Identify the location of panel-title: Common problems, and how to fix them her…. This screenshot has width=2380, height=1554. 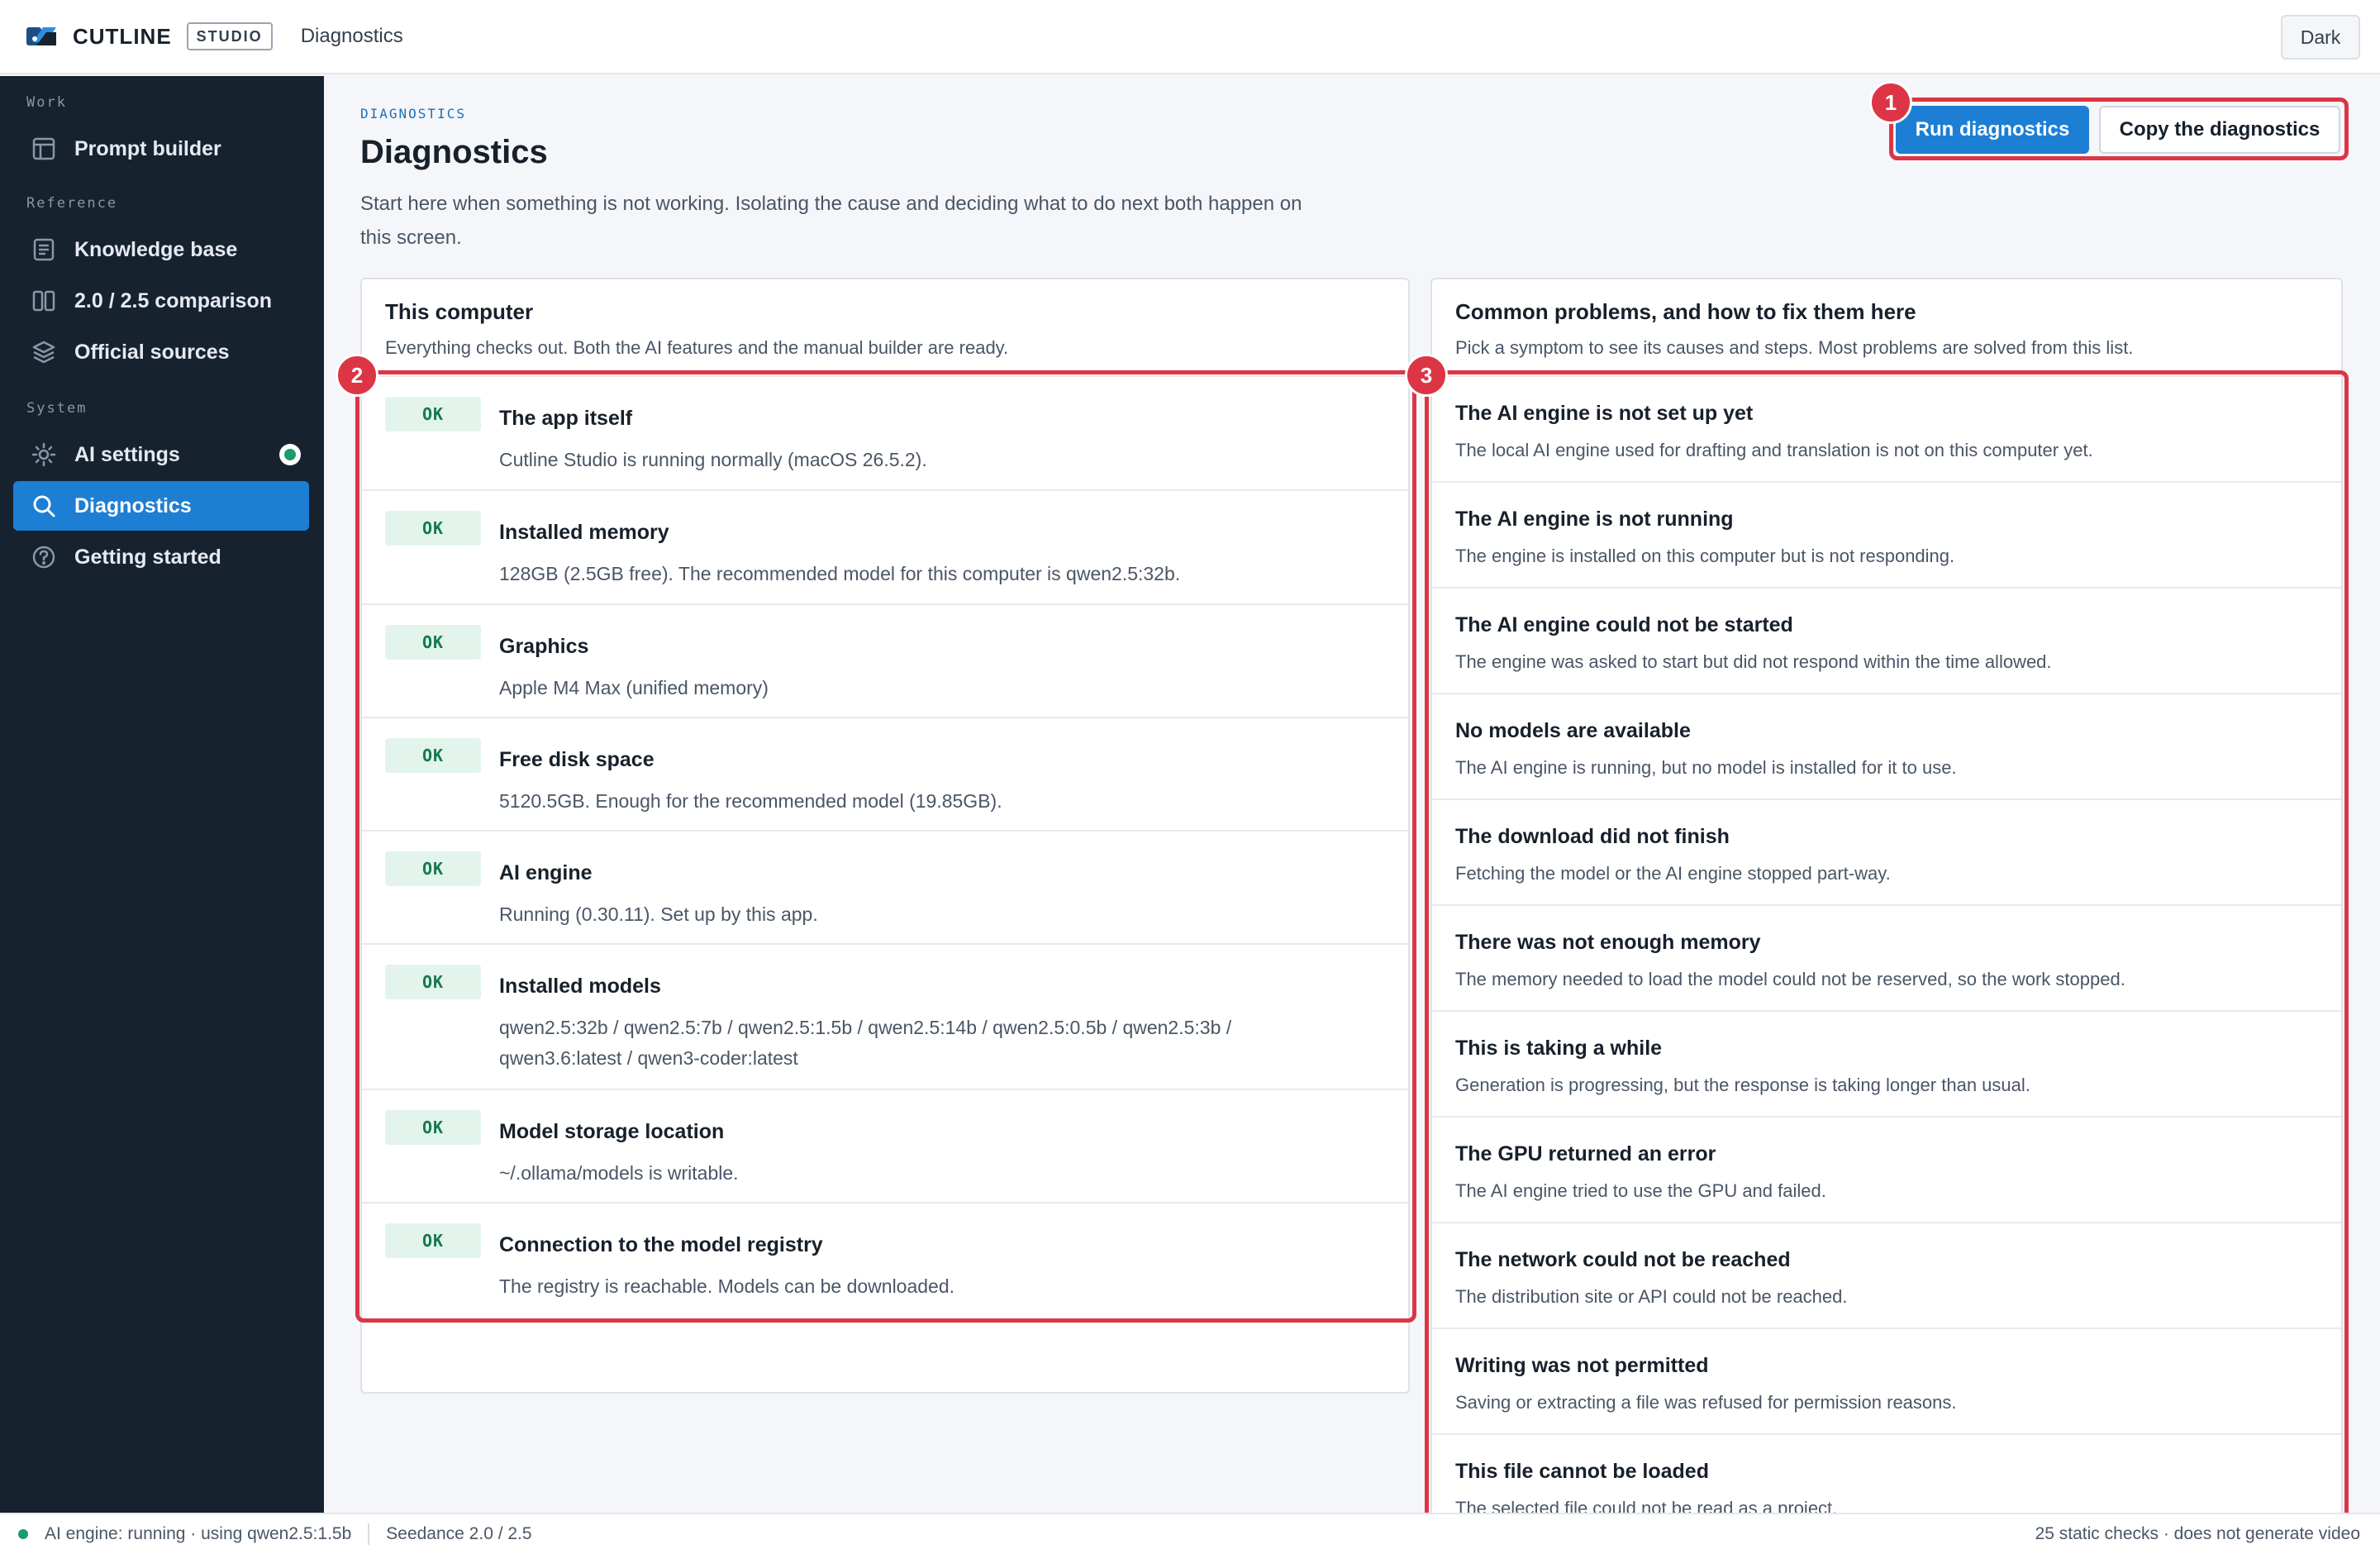
(1685, 311).